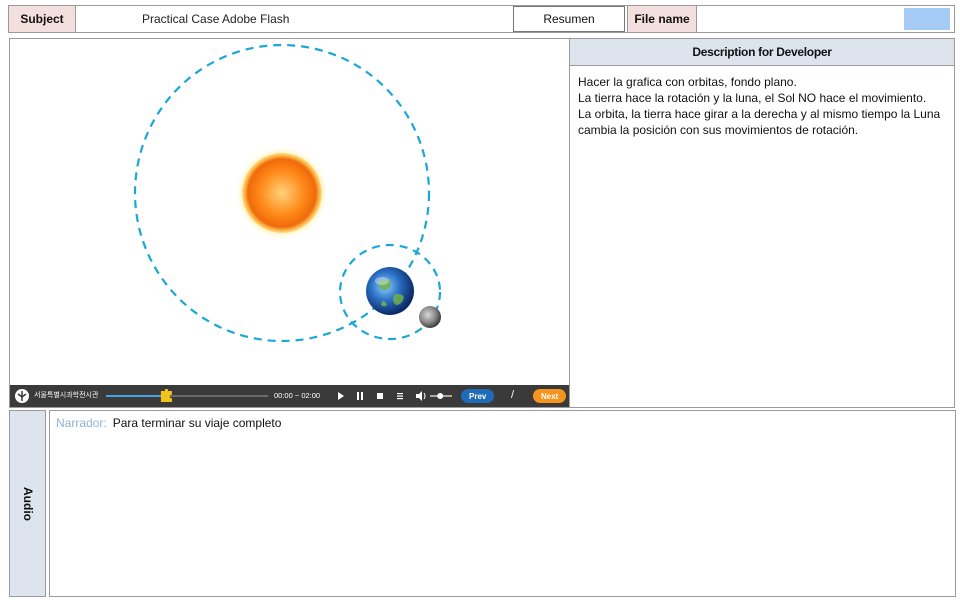 The image size is (960, 600). What do you see at coordinates (421, 396) in the screenshot?
I see `volume-icon` at bounding box center [421, 396].